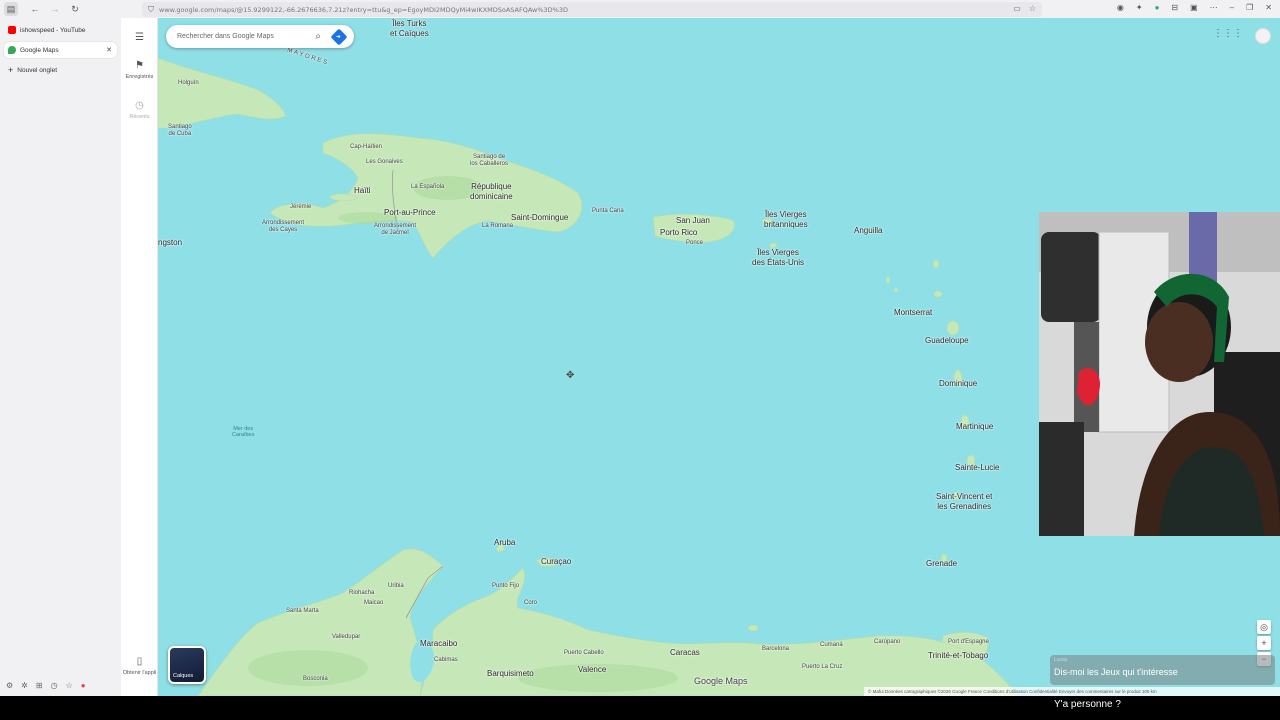 The image size is (1280, 720). I want to click on label-punta-cana: Punta Cana, so click(608, 211).